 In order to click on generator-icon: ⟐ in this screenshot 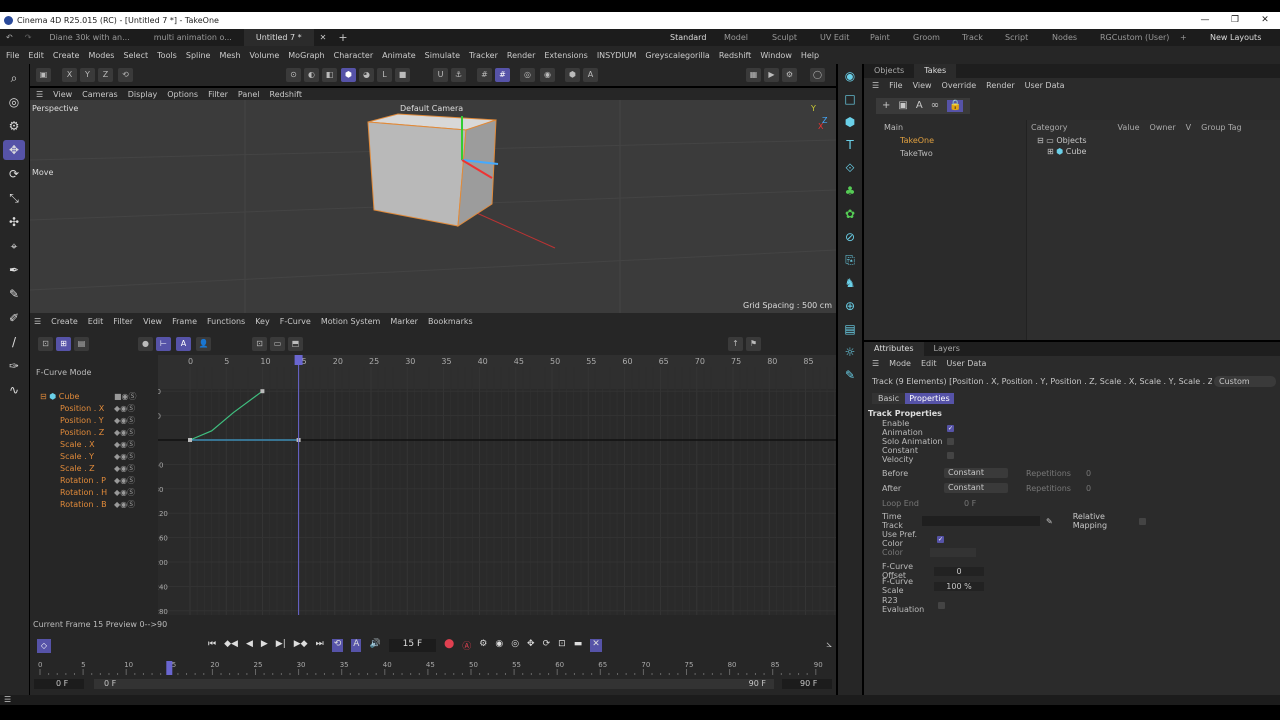, I will do `click(850, 170)`.